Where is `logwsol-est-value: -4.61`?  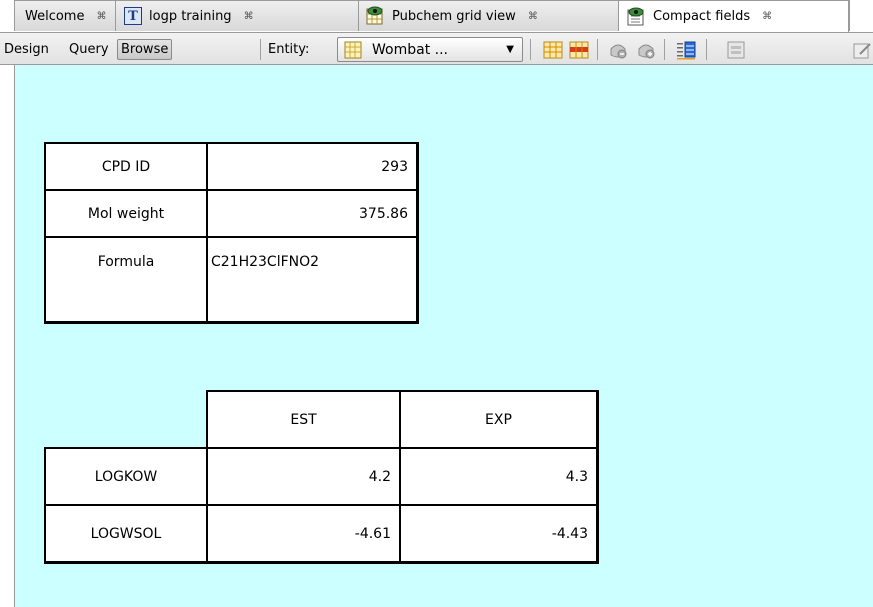
logwsol-est-value: -4.61 is located at coordinates (304, 534).